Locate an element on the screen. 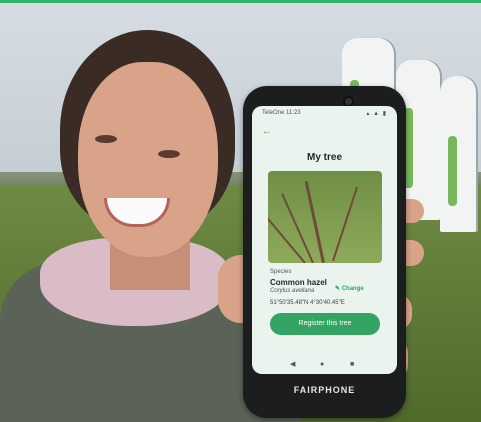  carrier-label: TeleOne is located at coordinates (273, 113).